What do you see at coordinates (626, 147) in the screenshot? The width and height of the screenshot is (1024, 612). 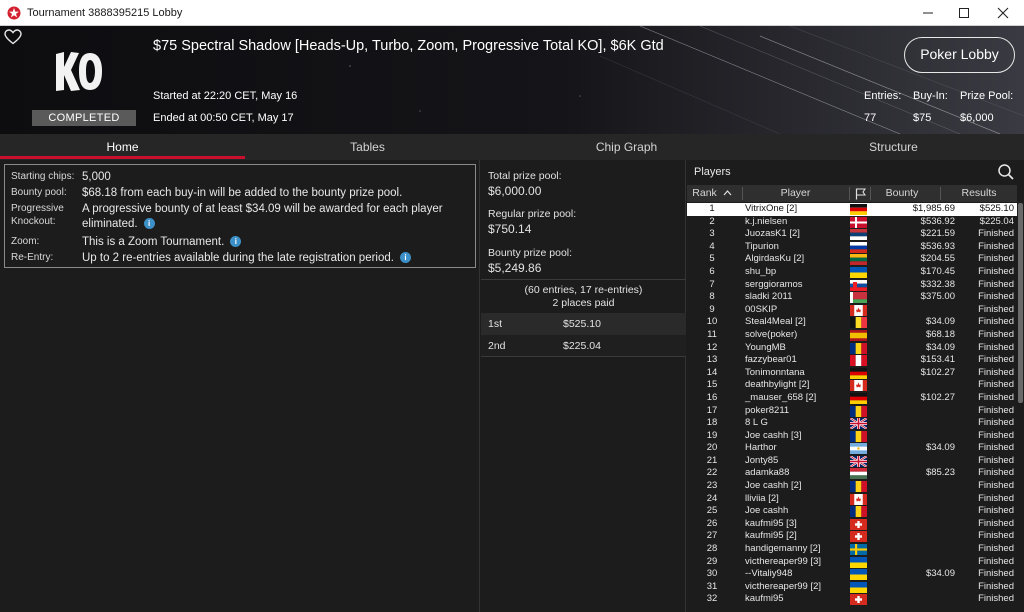 I see `tab-chip-graph: Chip Graph` at bounding box center [626, 147].